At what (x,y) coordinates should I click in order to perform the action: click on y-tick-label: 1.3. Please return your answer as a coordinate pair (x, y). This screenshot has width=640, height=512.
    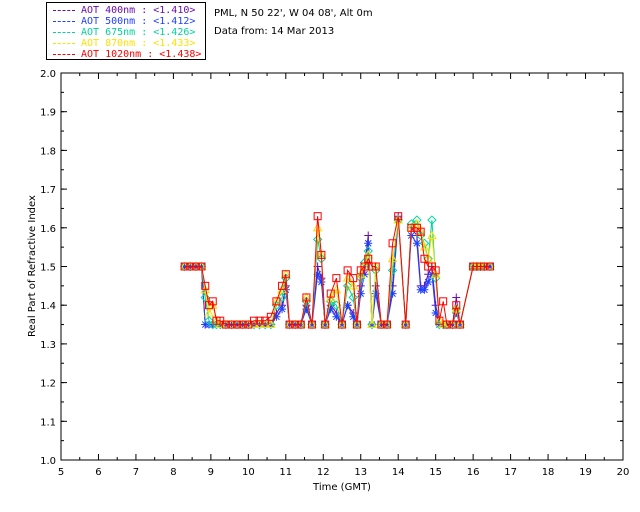
    Looking at the image, I should click on (48, 345).